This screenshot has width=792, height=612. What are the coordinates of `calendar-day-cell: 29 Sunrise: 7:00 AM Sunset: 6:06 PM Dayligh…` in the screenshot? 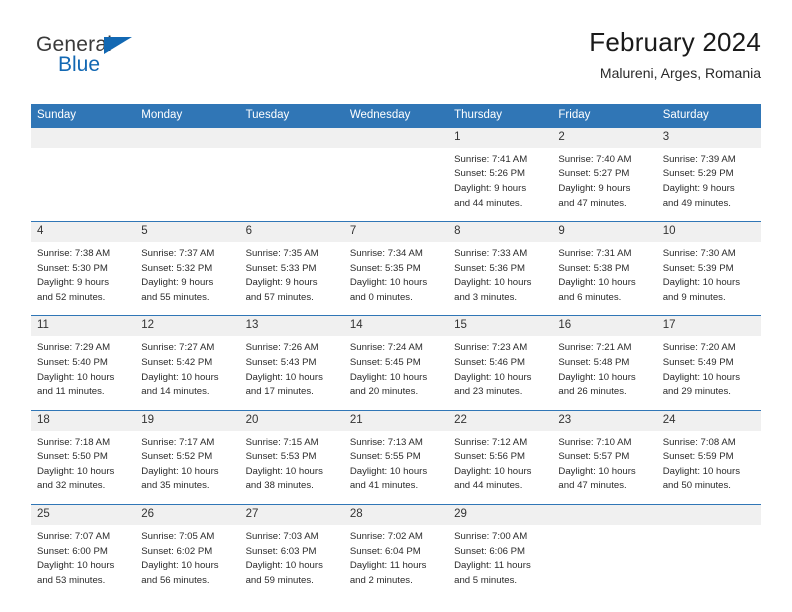 It's located at (500, 551).